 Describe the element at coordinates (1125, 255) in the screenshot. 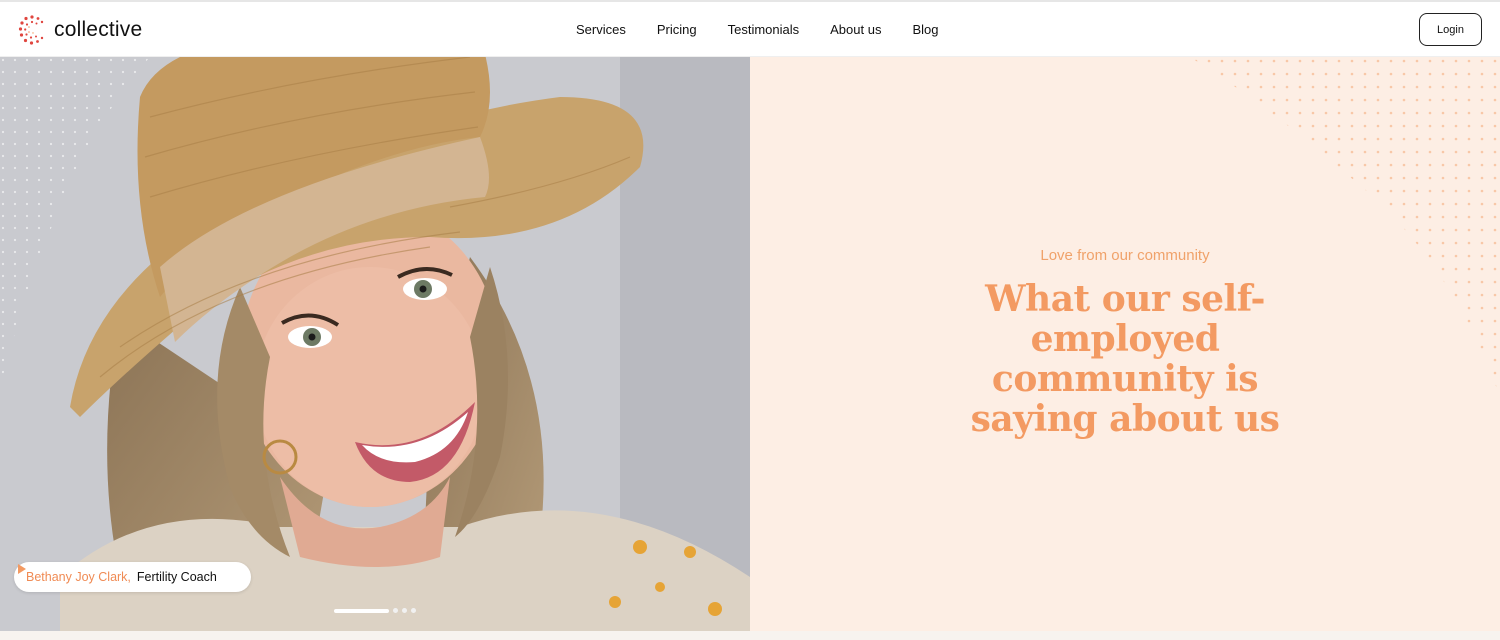

I see `section-eyebrow: Love from our community` at that location.